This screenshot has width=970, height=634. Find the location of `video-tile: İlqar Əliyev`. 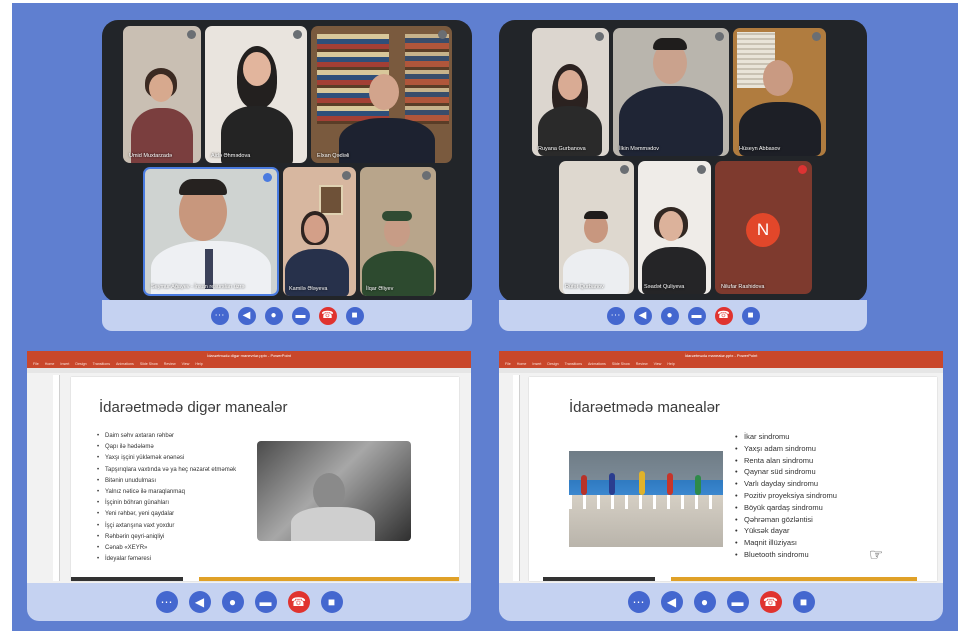

video-tile: İlqar Əliyev is located at coordinates (398, 231).